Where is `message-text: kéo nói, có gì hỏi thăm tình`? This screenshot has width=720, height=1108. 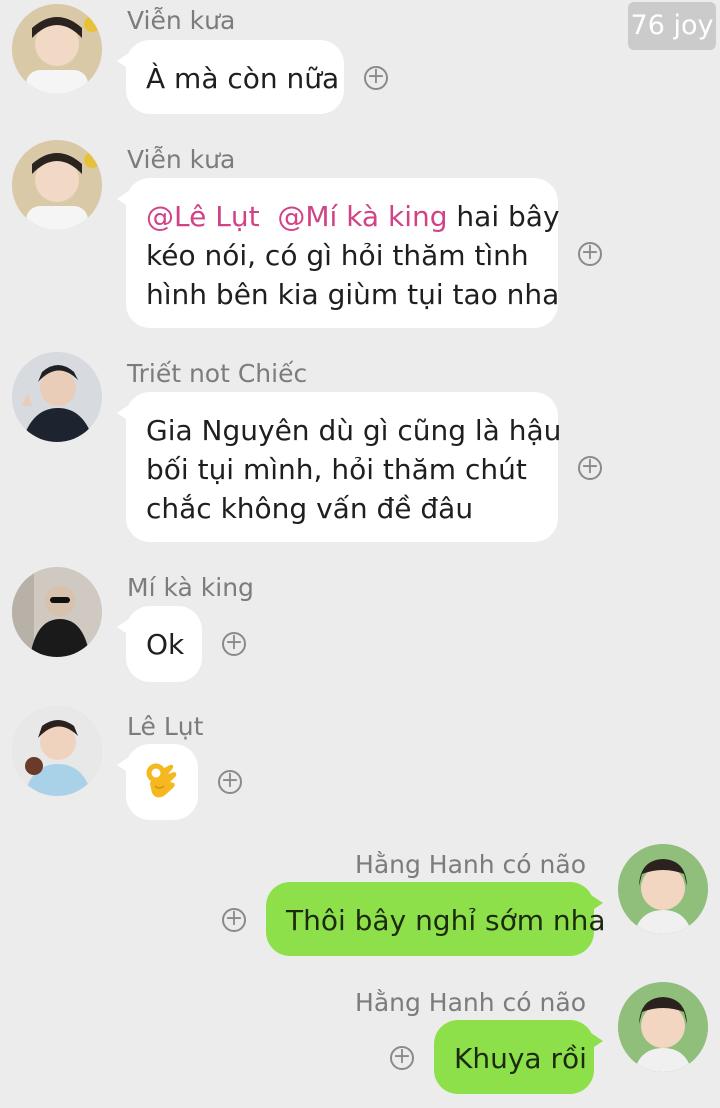 message-text: kéo nói, có gì hỏi thăm tình is located at coordinates (337, 255).